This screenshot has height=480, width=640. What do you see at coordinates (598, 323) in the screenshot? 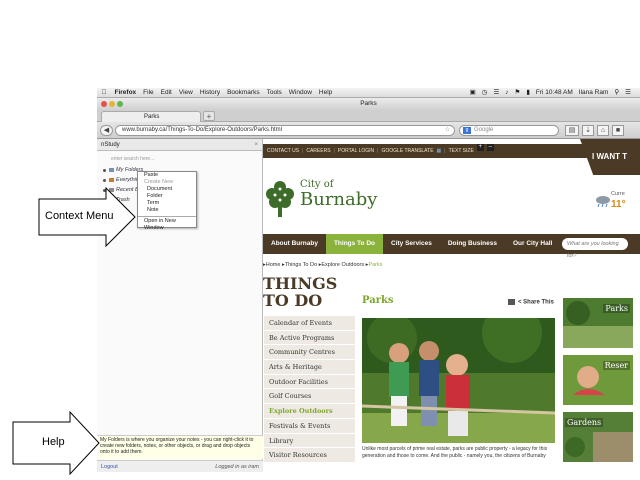
I see `thumb-parks: Parks` at bounding box center [598, 323].